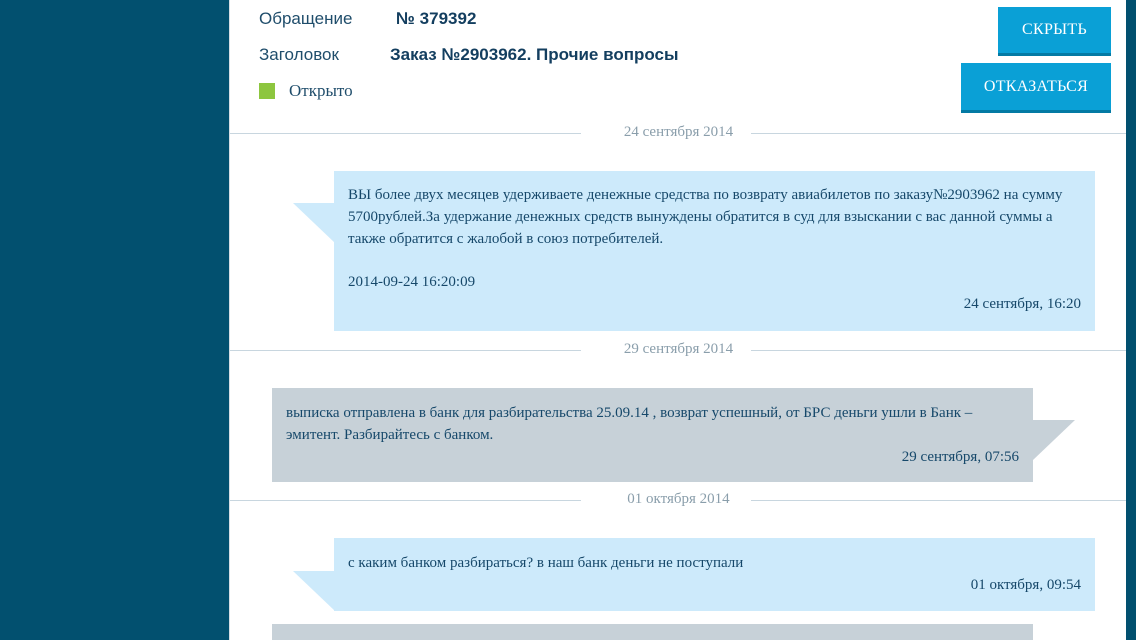 The image size is (1136, 640). I want to click on hide-button: СКРЫТЬ, so click(1054, 30).